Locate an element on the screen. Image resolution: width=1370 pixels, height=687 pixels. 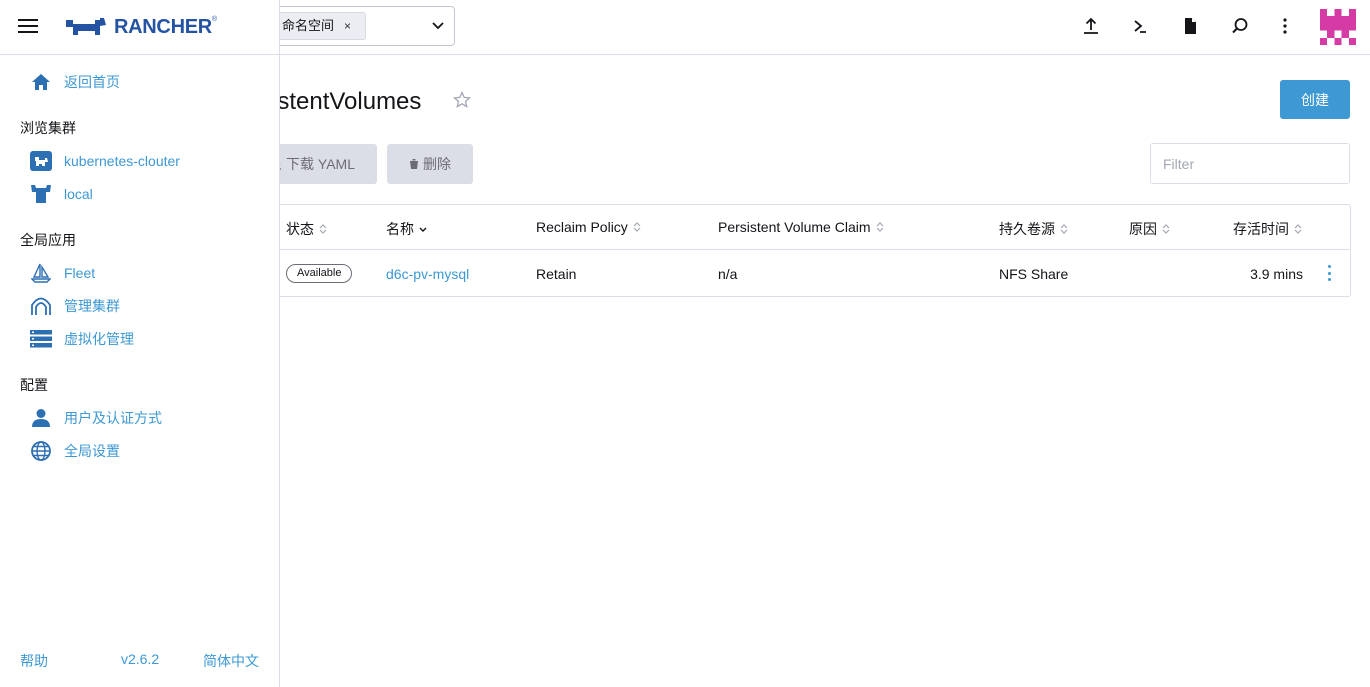
pv-name-link: d6c-pv-mysql is located at coordinates (427, 274).